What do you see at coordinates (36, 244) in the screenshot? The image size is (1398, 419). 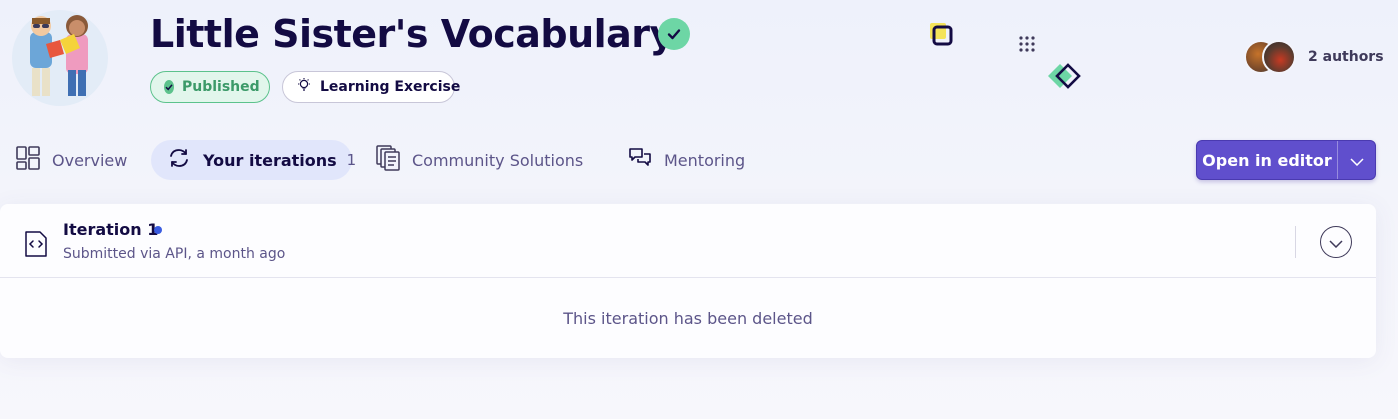 I see `code-file-icon` at bounding box center [36, 244].